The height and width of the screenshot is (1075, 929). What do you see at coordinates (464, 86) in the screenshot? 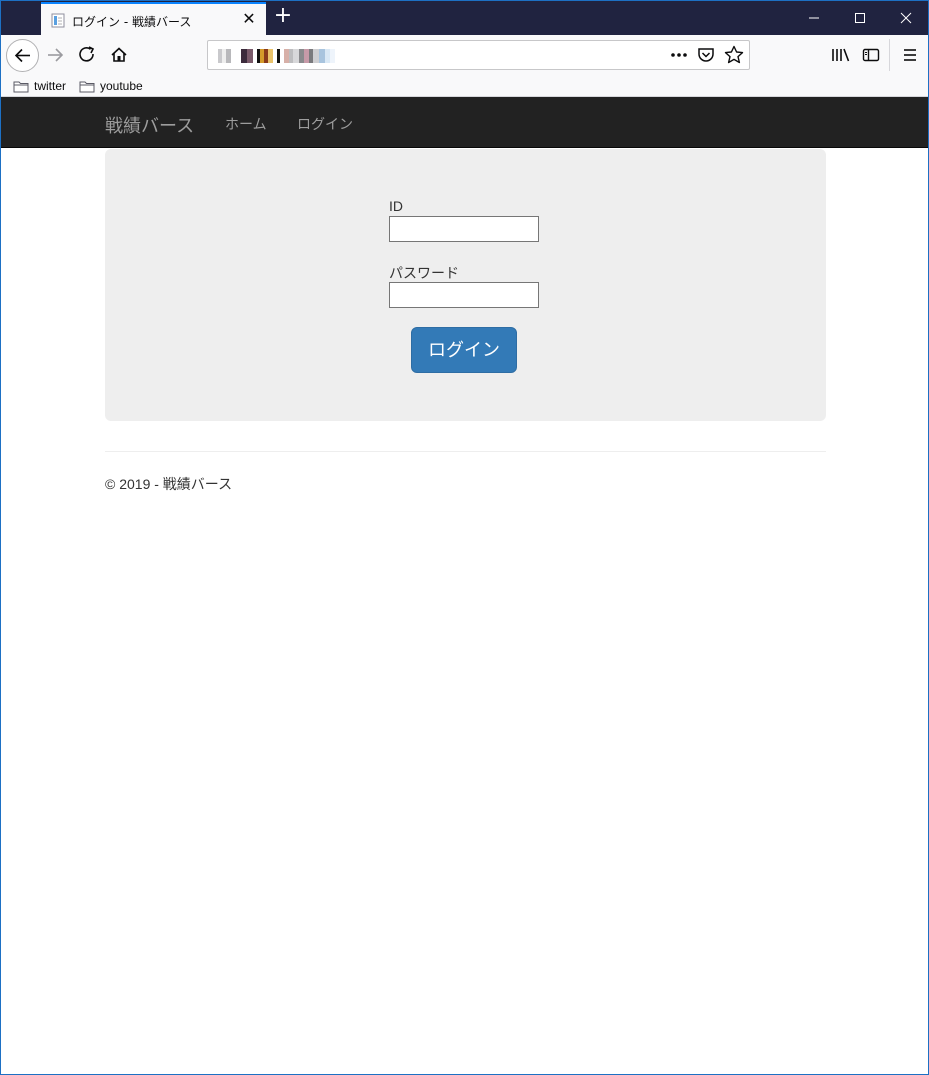
I see `bookmarks-toolbar: twitter youtube` at bounding box center [464, 86].